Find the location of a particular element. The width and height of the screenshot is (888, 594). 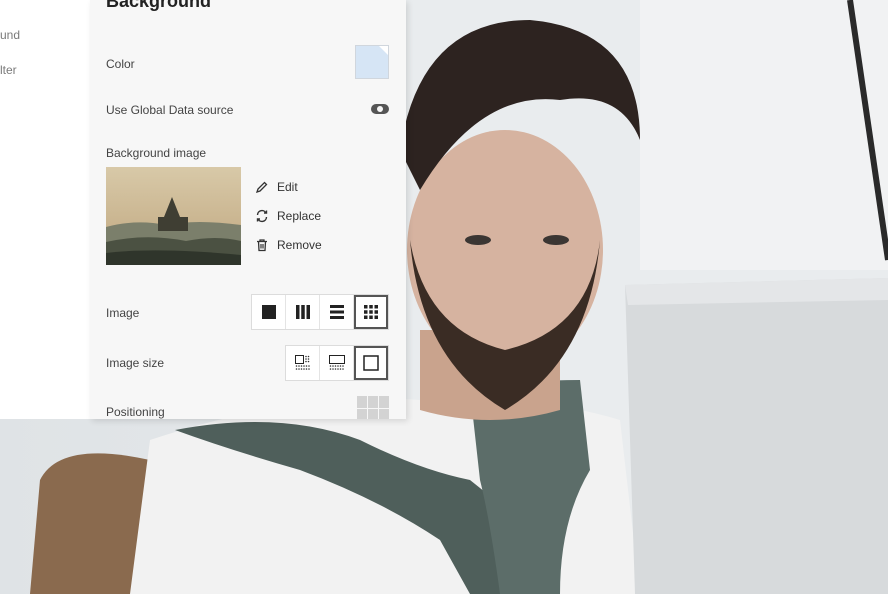

replace-image-action: Replace is located at coordinates (288, 216).